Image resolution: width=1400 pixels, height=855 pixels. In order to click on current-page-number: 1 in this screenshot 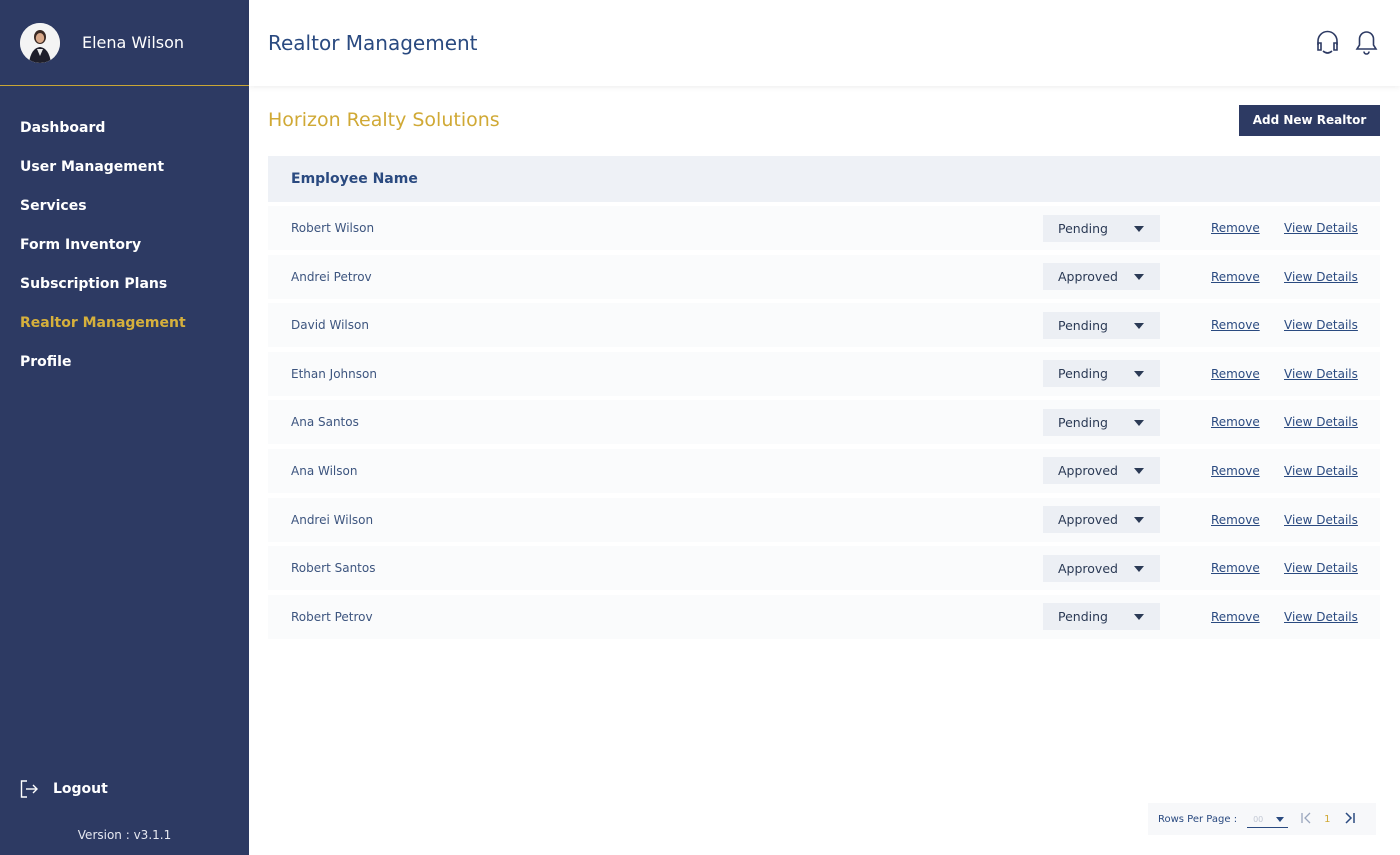, I will do `click(1327, 819)`.